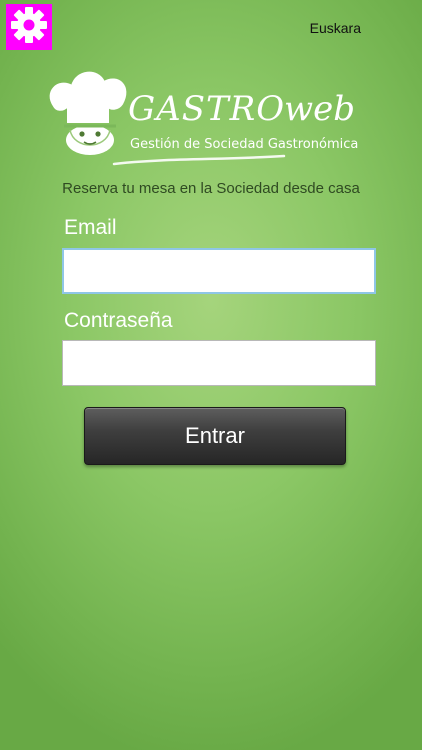 The height and width of the screenshot is (750, 422). What do you see at coordinates (215, 436) in the screenshot?
I see `login-button: Entrar` at bounding box center [215, 436].